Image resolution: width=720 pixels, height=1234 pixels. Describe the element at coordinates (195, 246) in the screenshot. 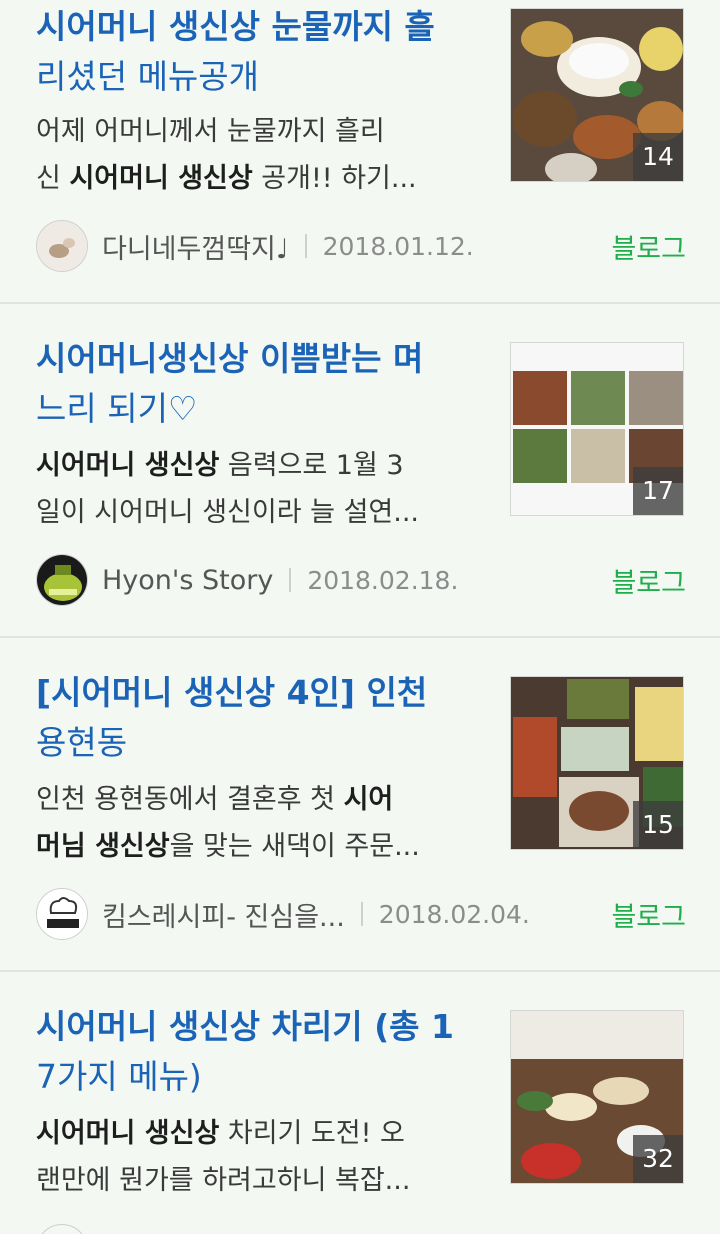

I see `author-name-1: 다니네두껌딱지♩` at that location.